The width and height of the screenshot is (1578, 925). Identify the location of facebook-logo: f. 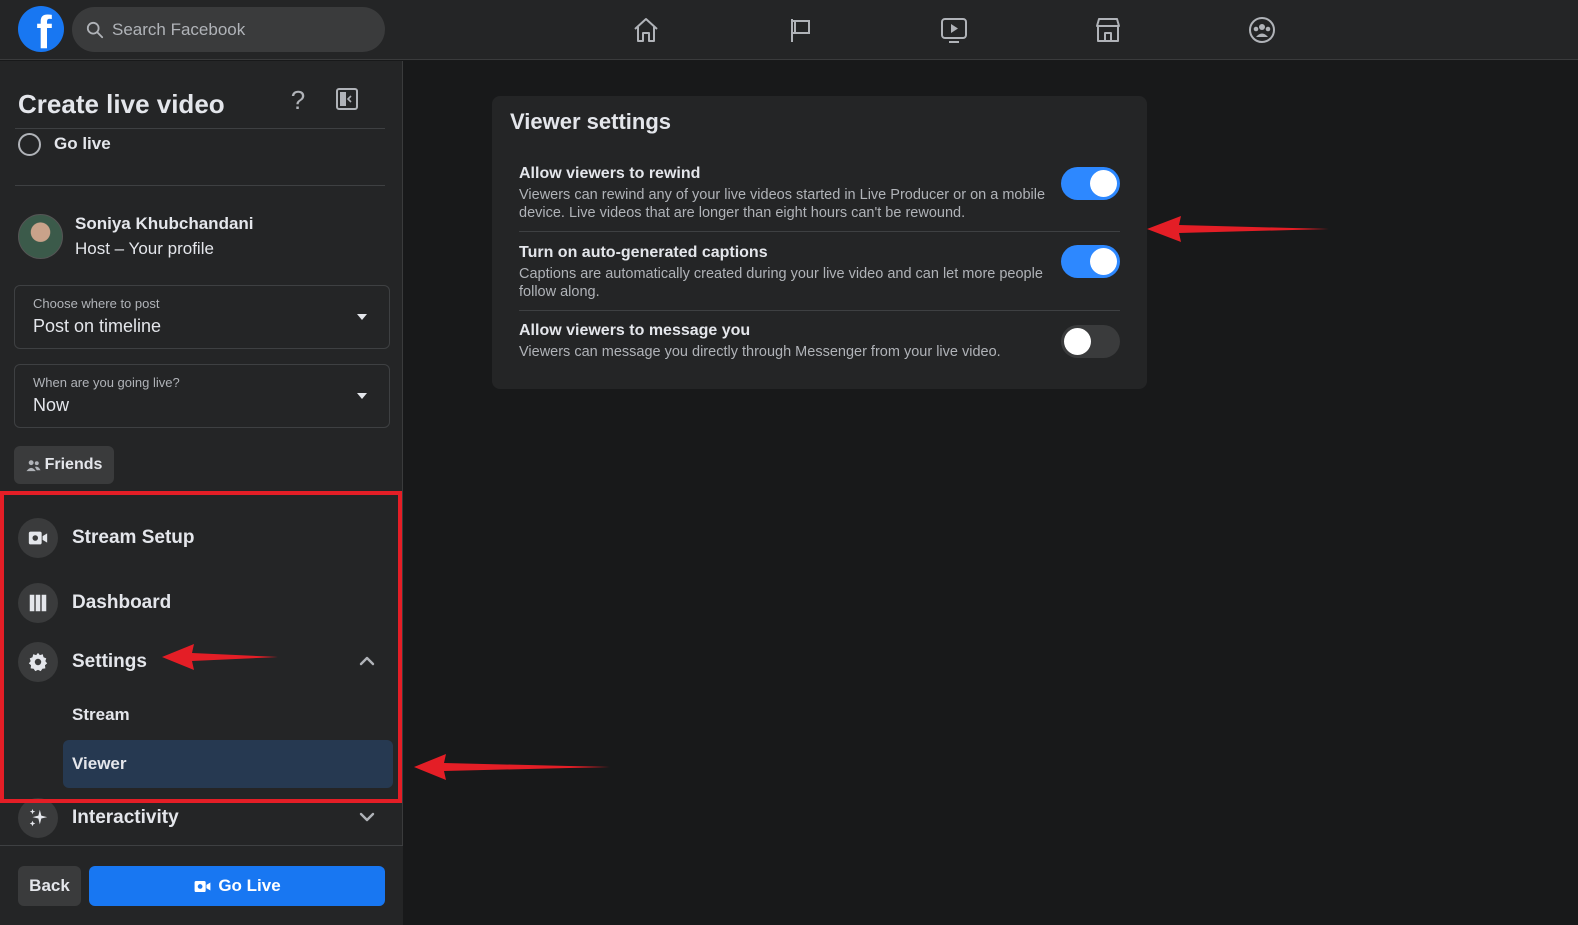
(41, 29).